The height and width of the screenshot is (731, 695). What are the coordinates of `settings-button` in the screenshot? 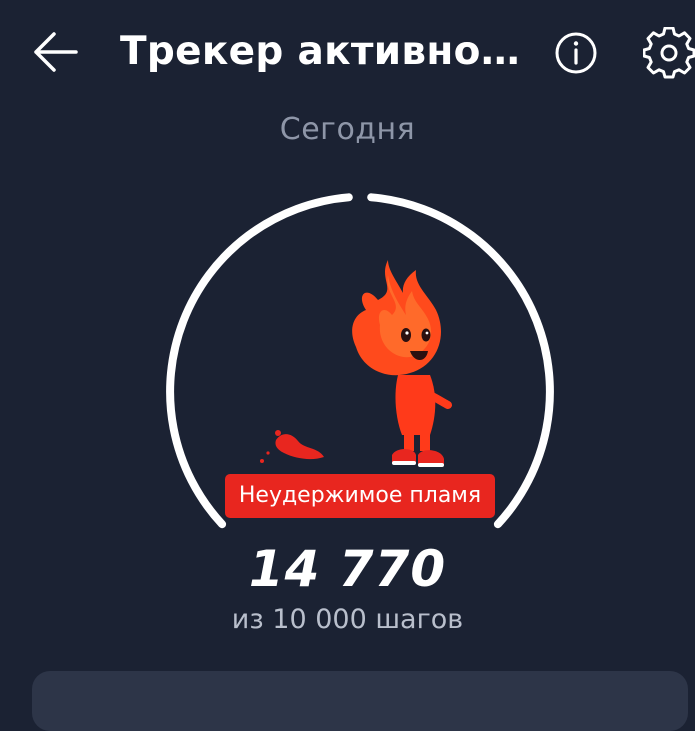 It's located at (669, 53).